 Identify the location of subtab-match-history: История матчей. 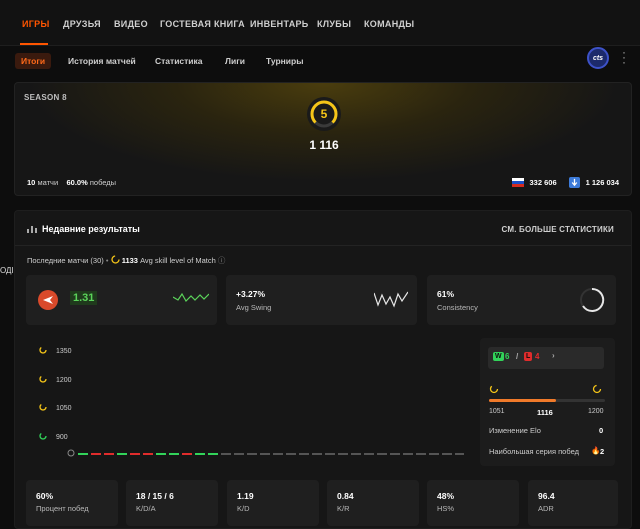
(102, 61).